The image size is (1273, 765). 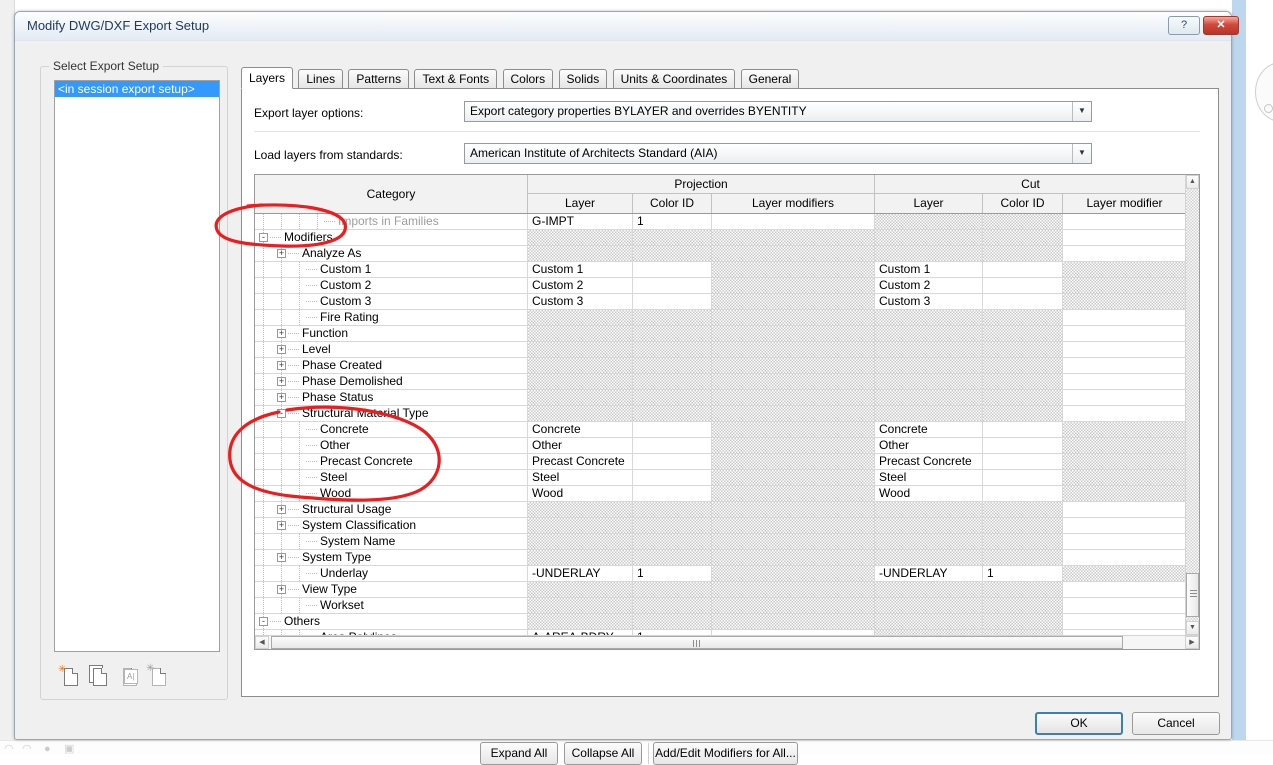 What do you see at coordinates (929, 477) in the screenshot?
I see `cell-c-layer: Steel` at bounding box center [929, 477].